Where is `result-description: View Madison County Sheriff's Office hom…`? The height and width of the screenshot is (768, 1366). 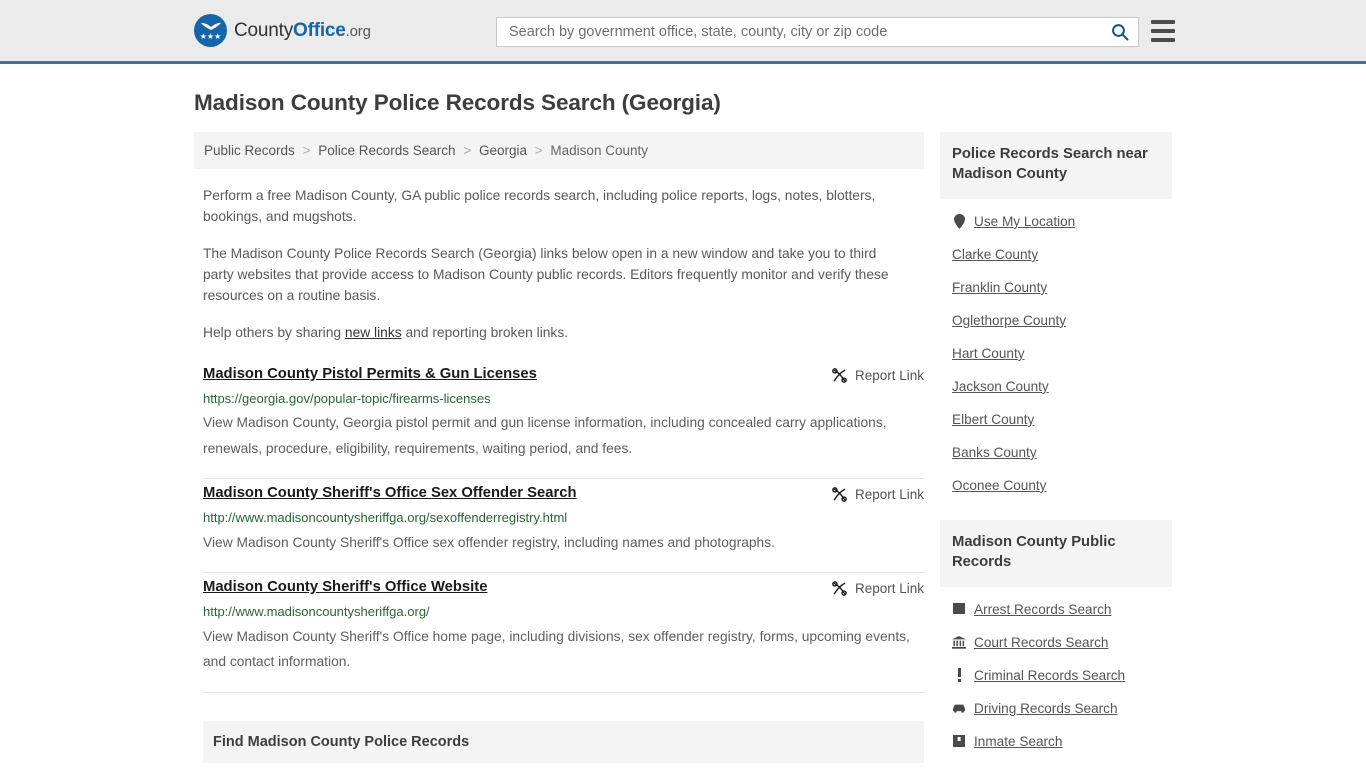
result-description: View Madison County Sheriff's Office hom… is located at coordinates (556, 649).